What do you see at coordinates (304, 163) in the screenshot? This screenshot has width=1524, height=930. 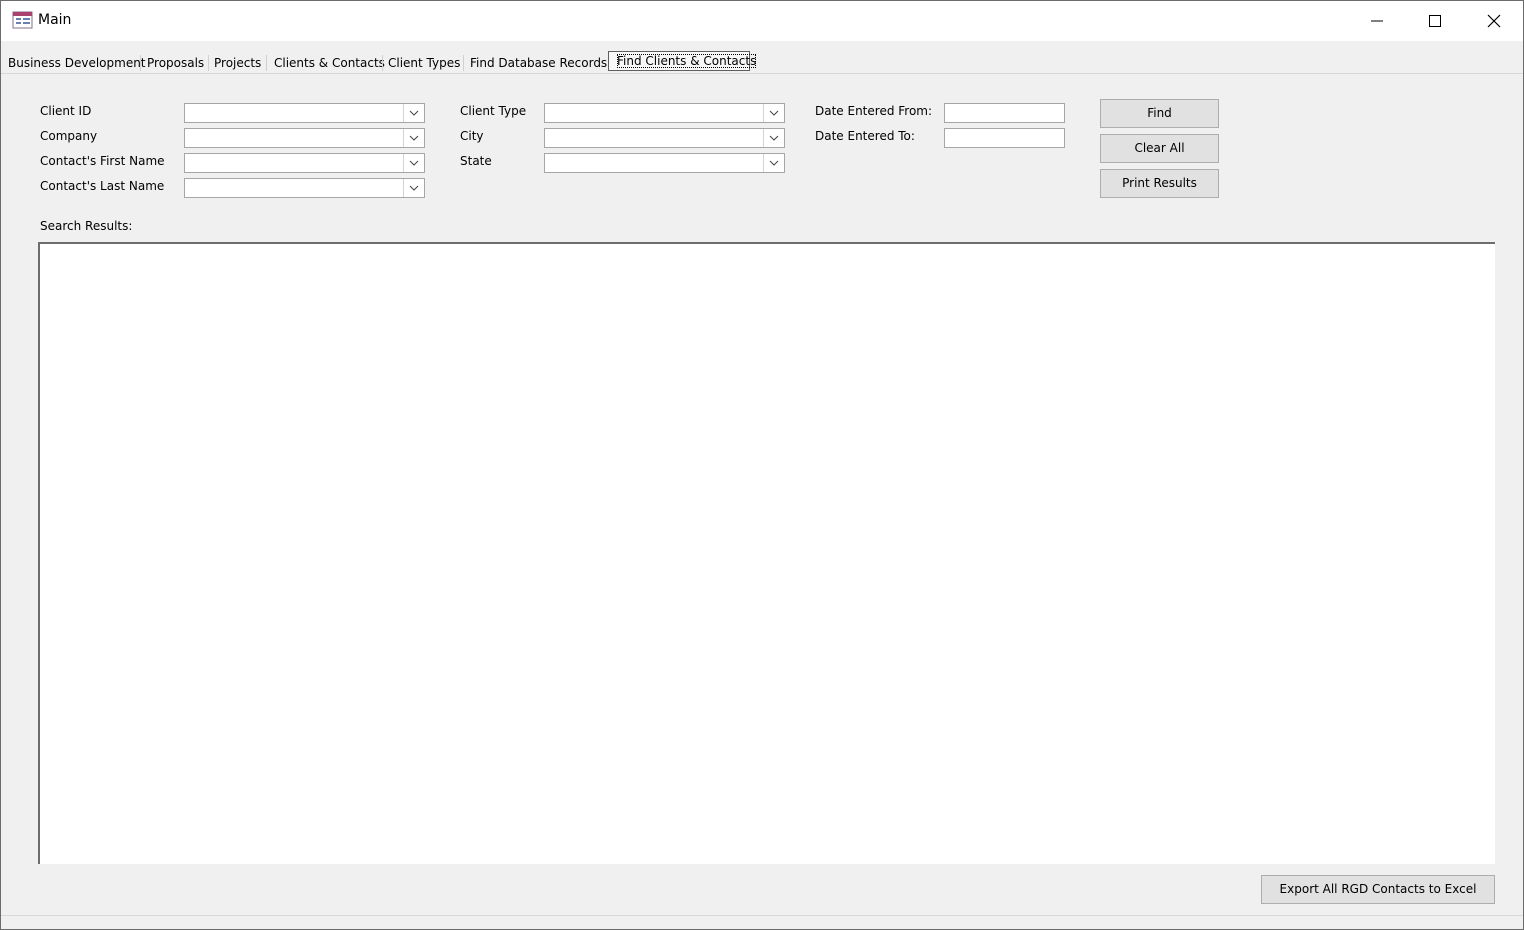 I see `first-name-combo` at bounding box center [304, 163].